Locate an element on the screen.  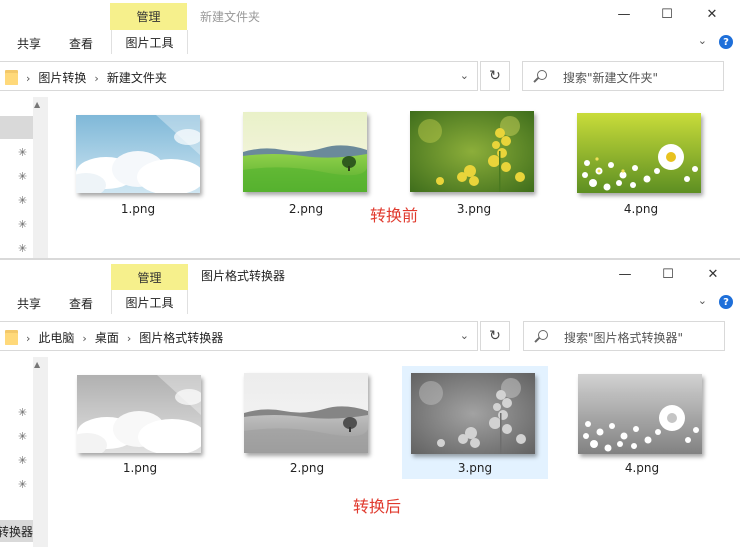
breadcrumb-item: 此电脑 is located at coordinates (56, 338).